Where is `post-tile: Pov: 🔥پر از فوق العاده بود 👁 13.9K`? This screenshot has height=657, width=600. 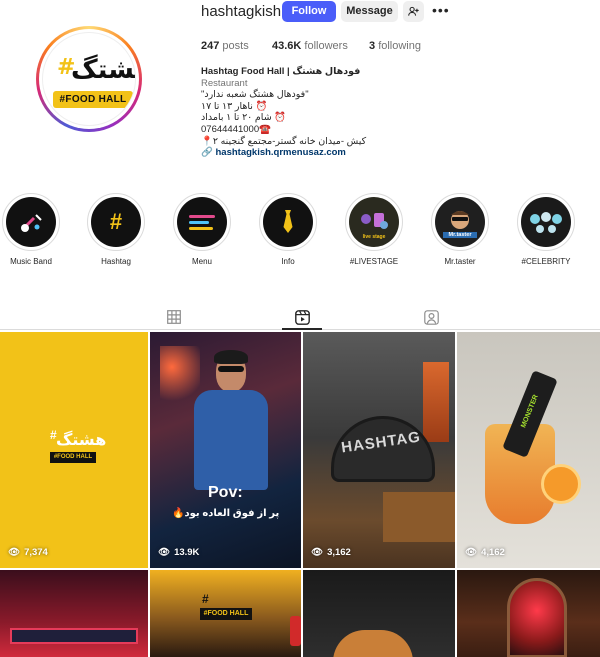
post-tile: Pov: 🔥پر از فوق العاده بود 👁 13.9K is located at coordinates (225, 450).